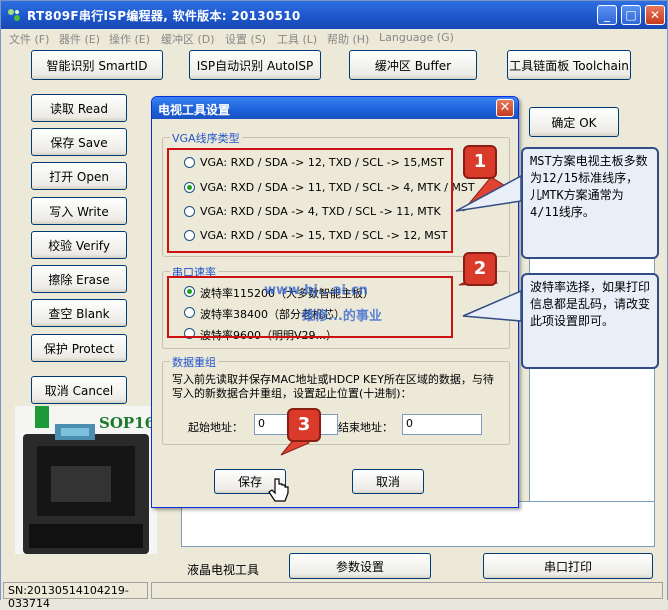 This screenshot has width=668, height=610. What do you see at coordinates (590, 321) in the screenshot?
I see `callout-baud-note: 波特率选择，如果打印信息都是乱码，请改变此项设置即可。` at bounding box center [590, 321].